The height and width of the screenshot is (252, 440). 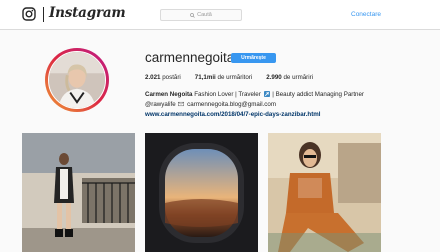 What do you see at coordinates (190, 57) in the screenshot?
I see `profile-username: carmennegoita` at bounding box center [190, 57].